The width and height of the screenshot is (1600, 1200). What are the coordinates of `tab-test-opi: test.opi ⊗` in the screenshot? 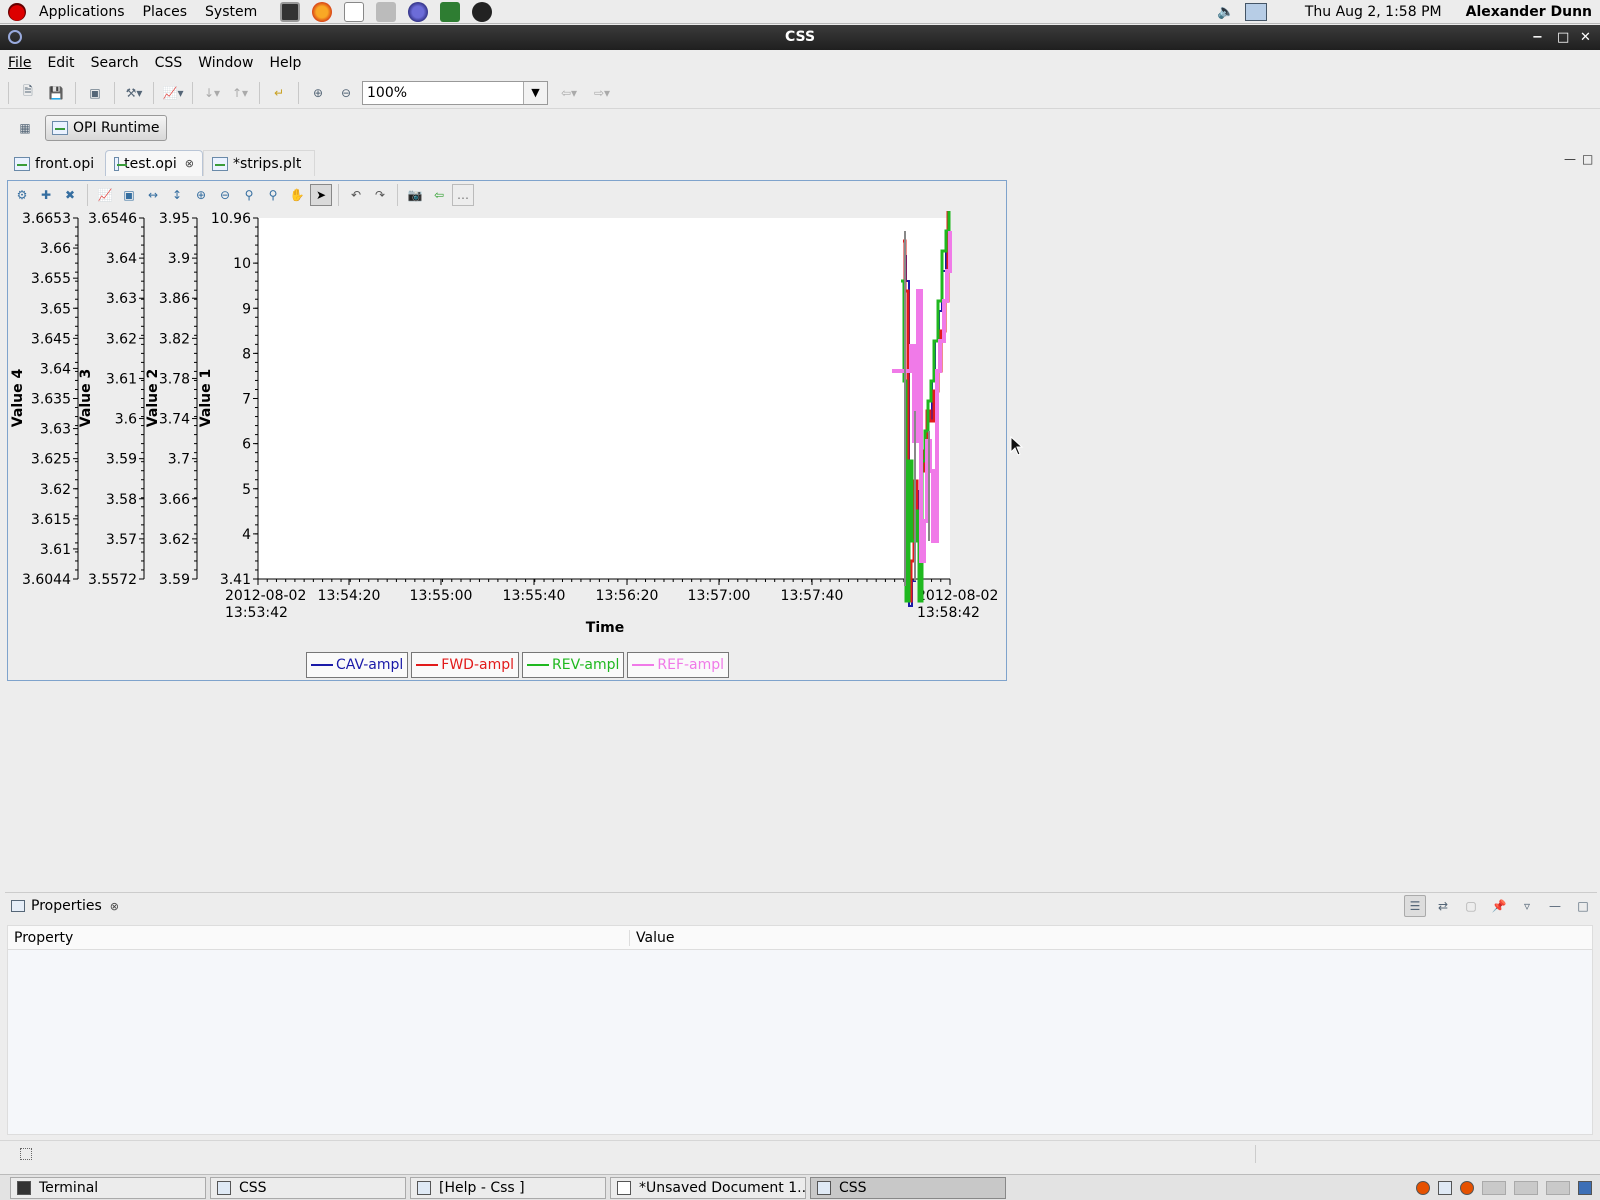 It's located at (154, 163).